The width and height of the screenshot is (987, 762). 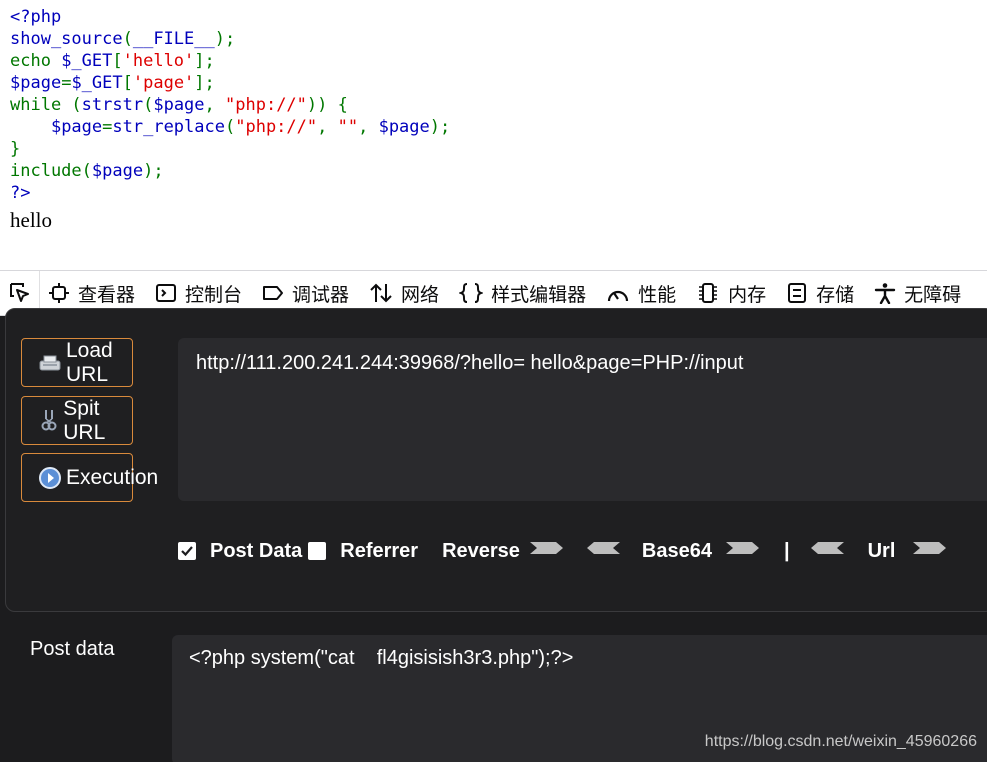 What do you see at coordinates (490, 17) in the screenshot?
I see `source-line: <?php` at bounding box center [490, 17].